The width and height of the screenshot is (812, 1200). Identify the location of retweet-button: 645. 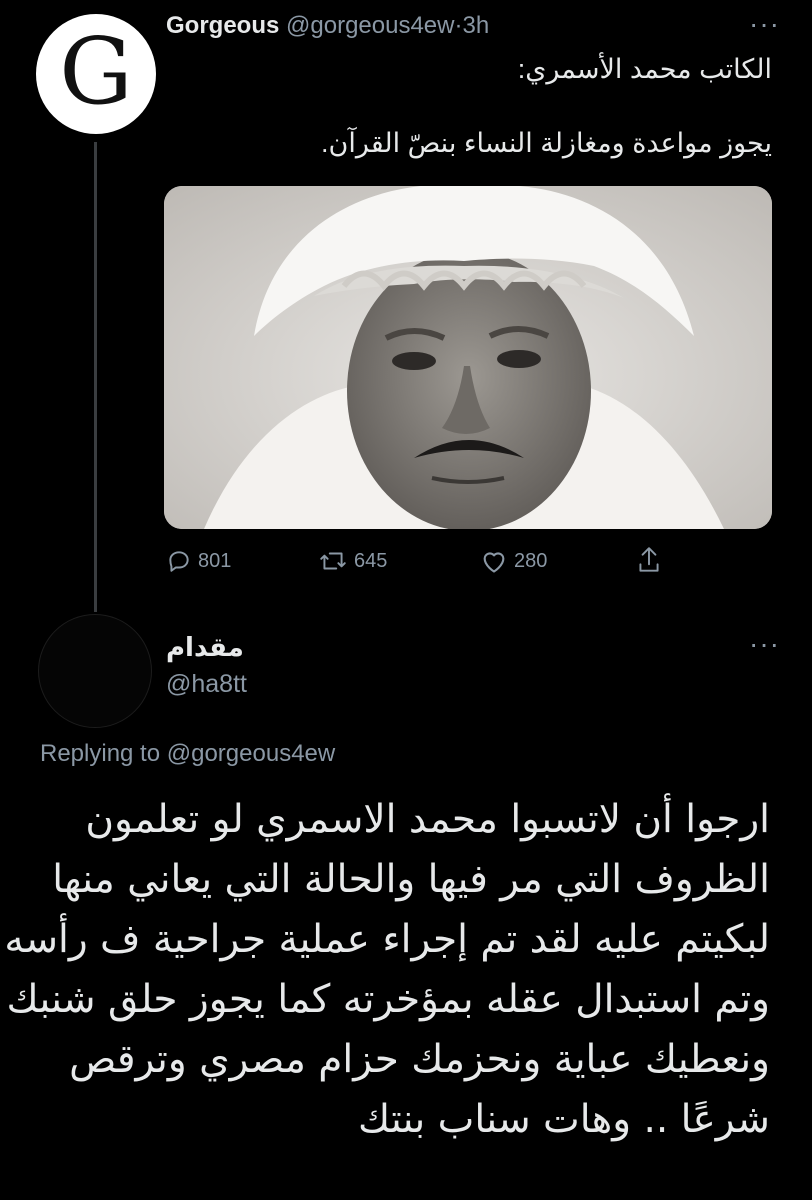
(352, 561).